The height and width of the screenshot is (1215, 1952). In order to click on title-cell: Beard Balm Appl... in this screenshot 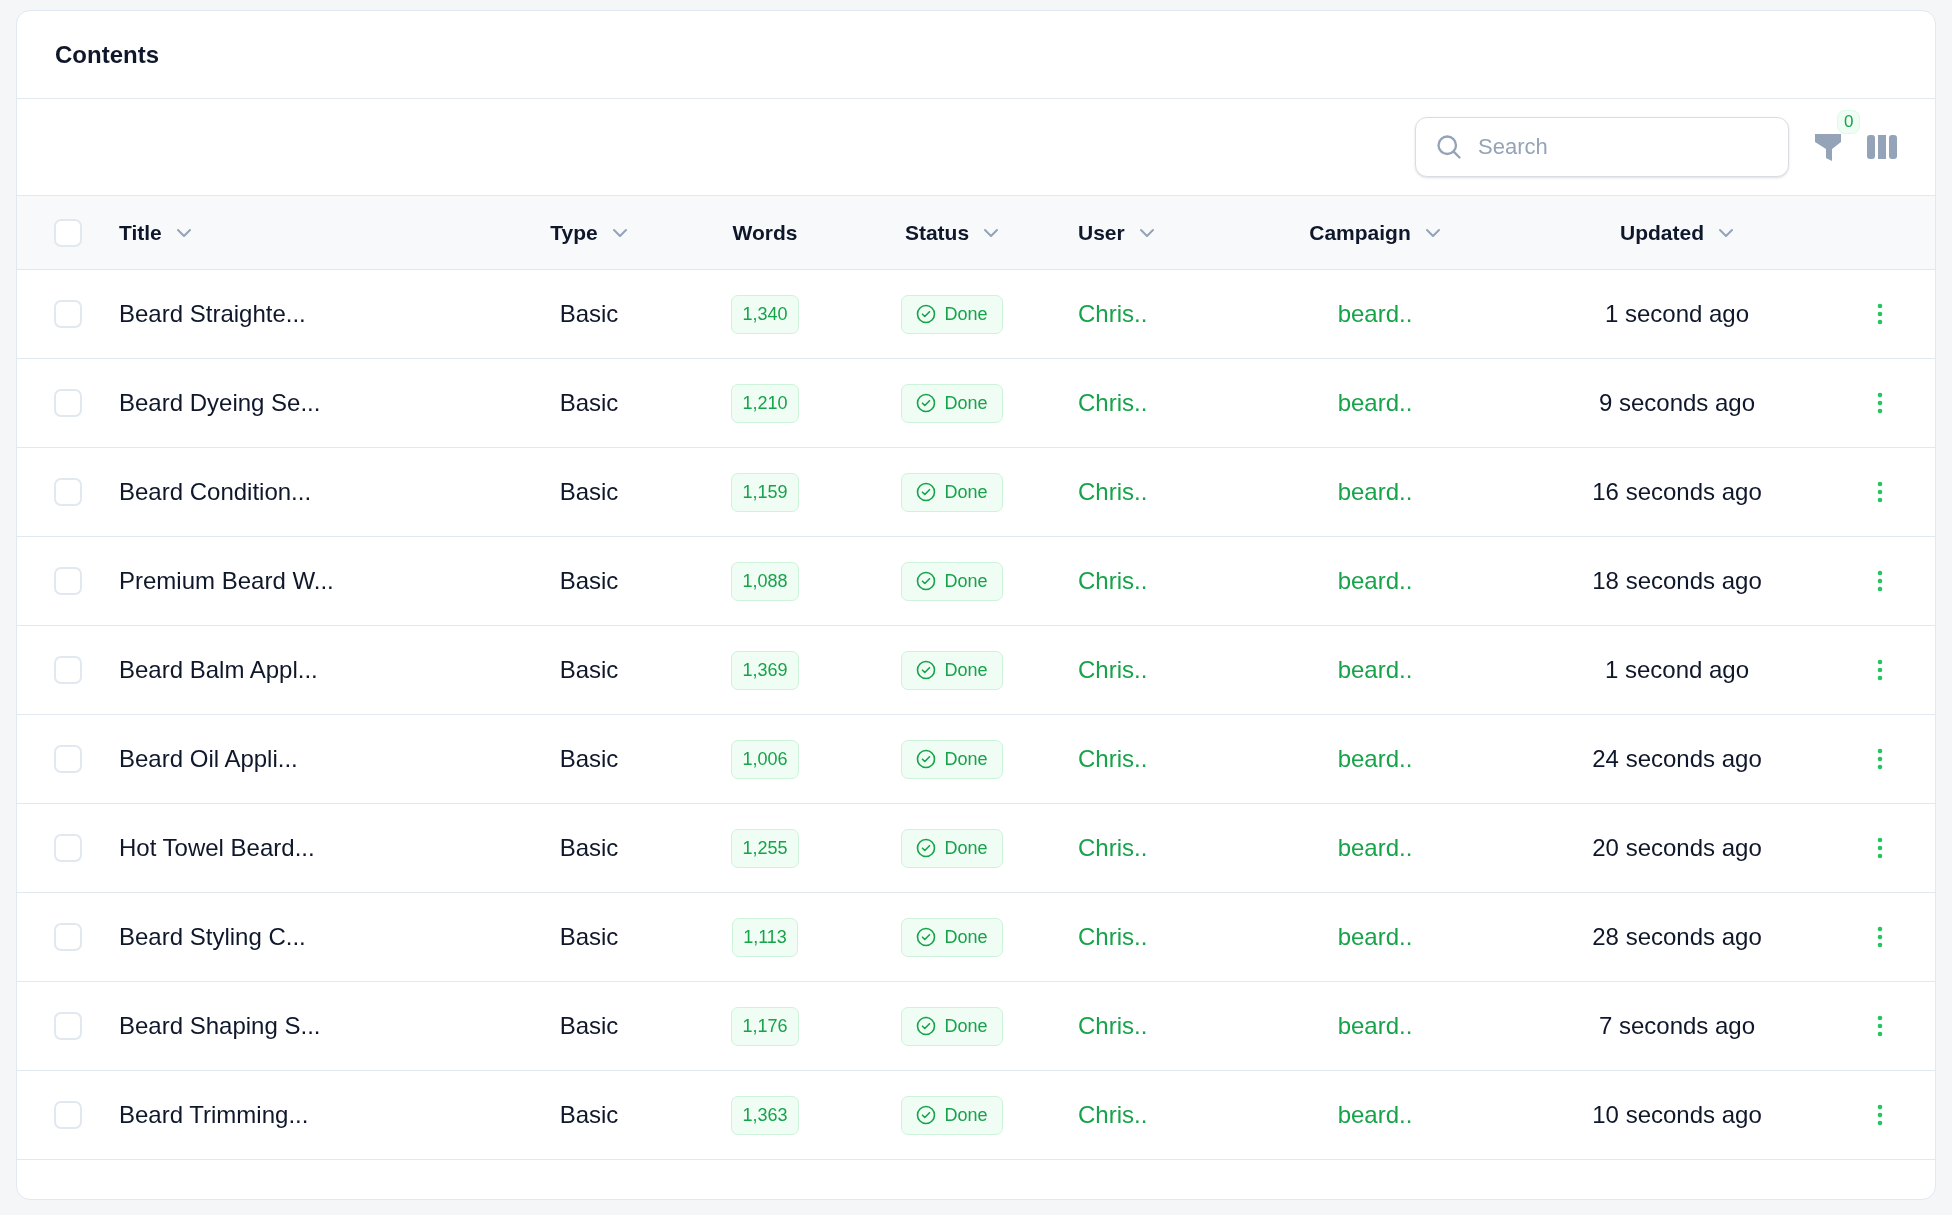, I will do `click(218, 670)`.